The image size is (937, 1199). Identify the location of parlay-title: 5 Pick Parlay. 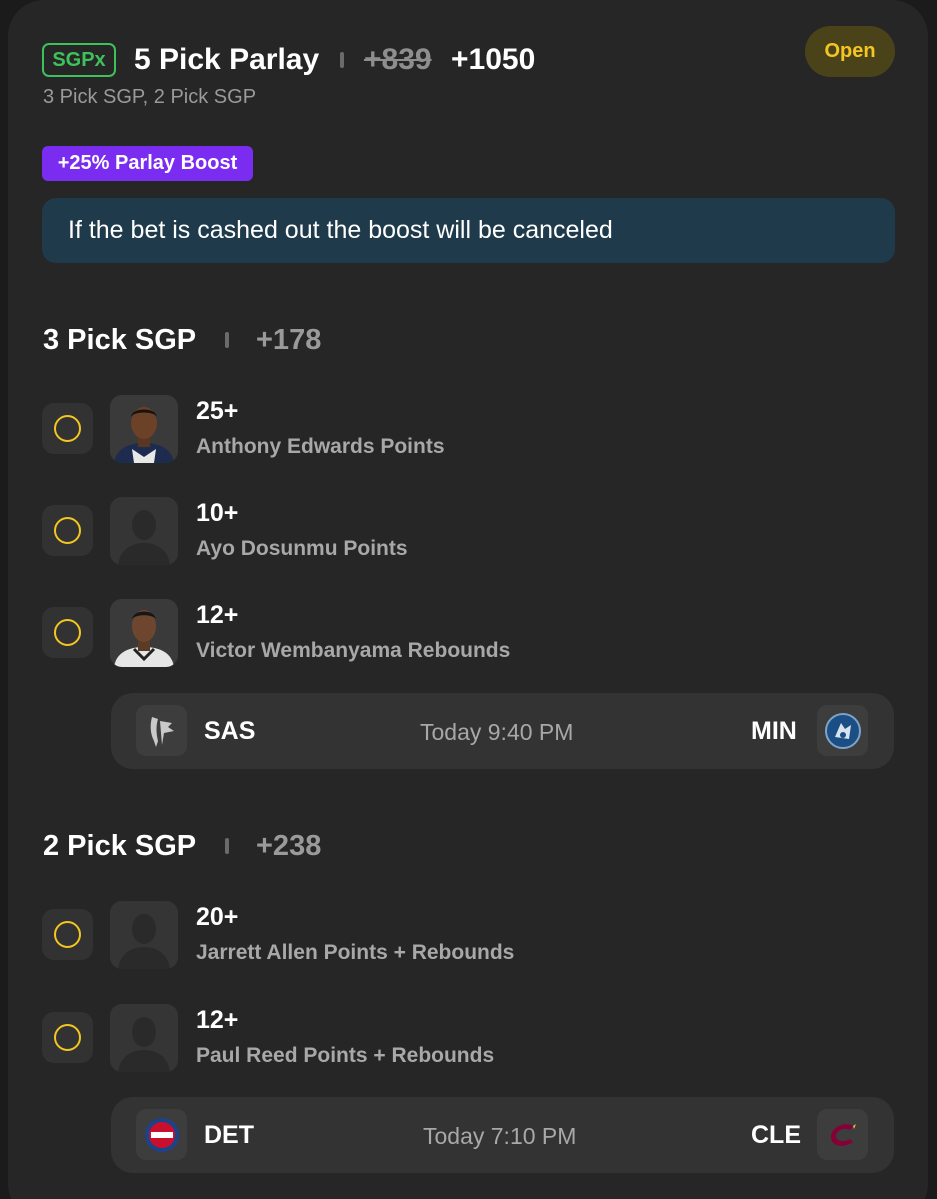
(227, 59).